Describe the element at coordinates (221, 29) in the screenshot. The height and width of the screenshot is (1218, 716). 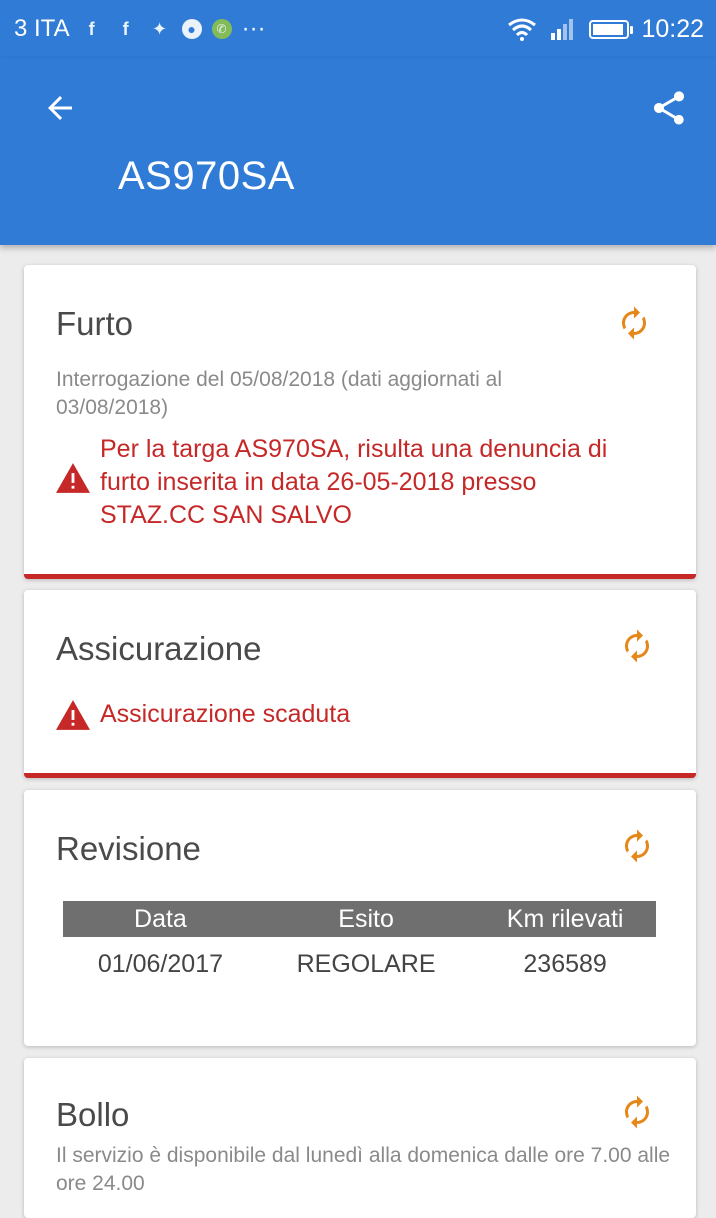
I see `whatsapp-icon: ✆` at that location.